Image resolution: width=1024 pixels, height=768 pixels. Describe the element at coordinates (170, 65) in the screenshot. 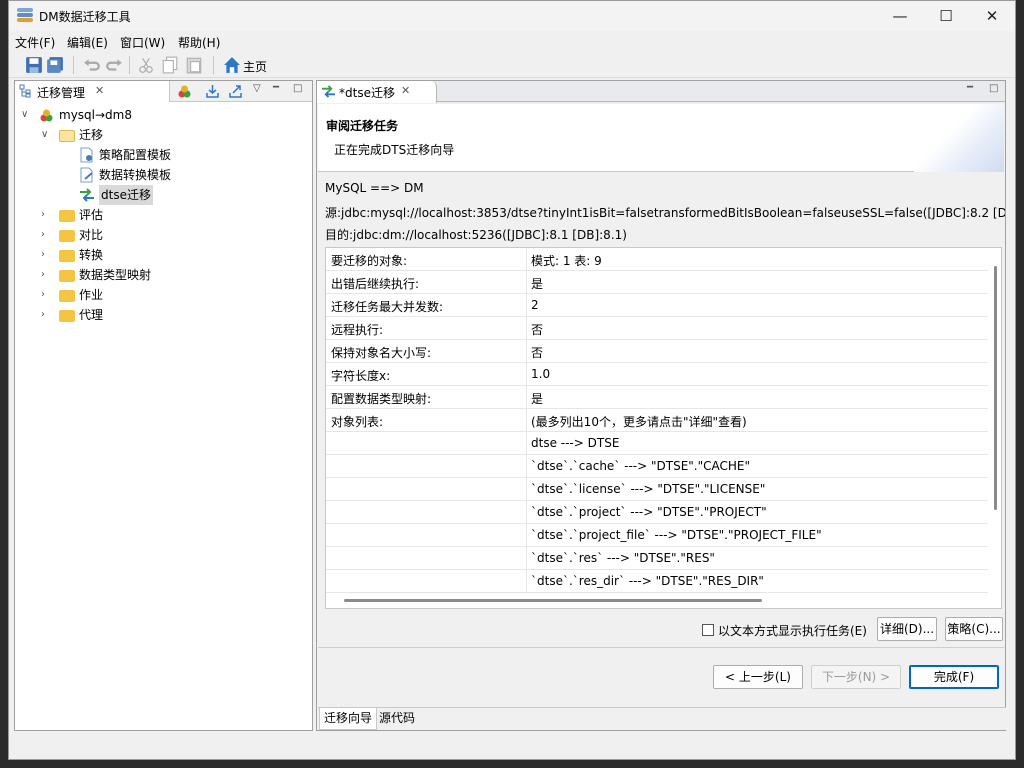

I see `copy-icon` at that location.